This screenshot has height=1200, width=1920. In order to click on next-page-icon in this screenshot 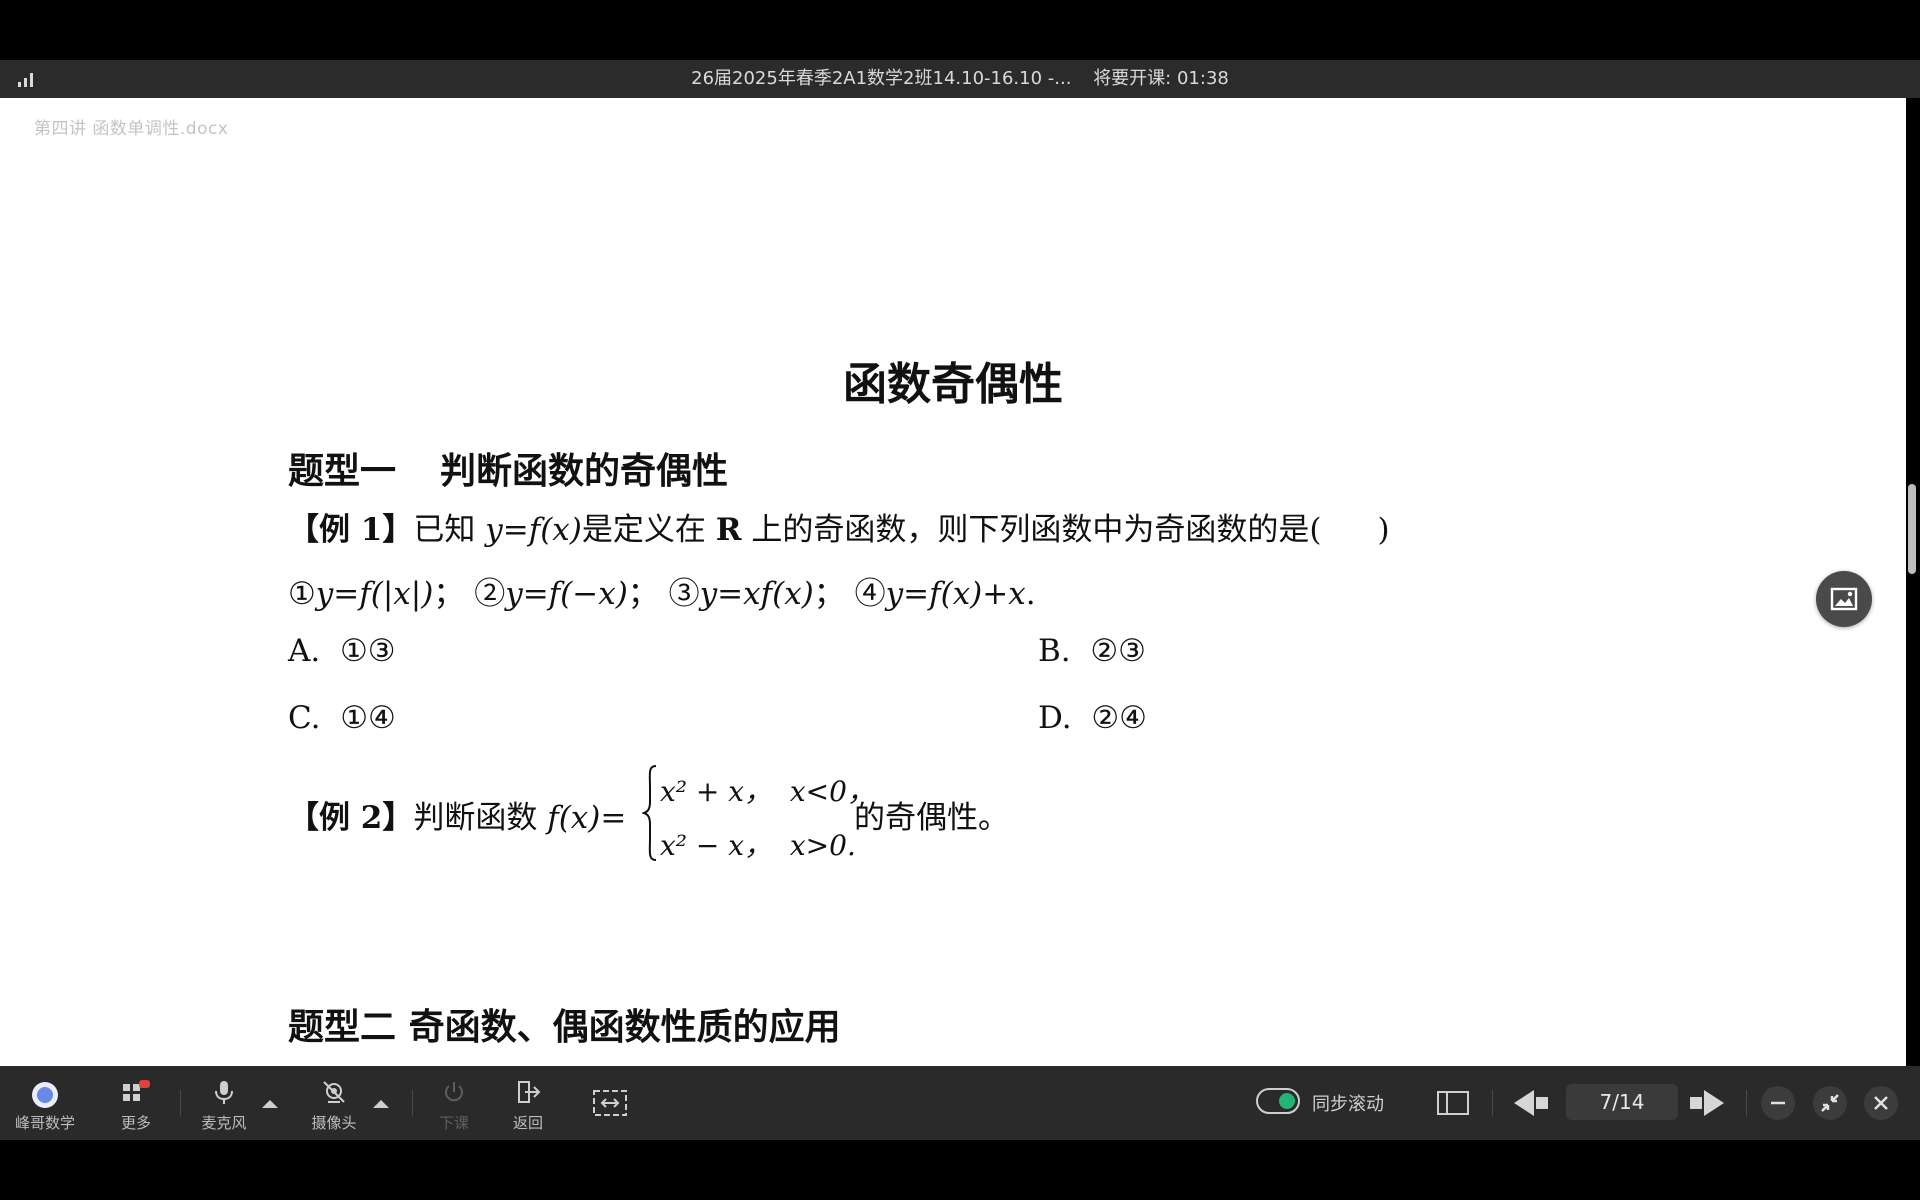, I will do `click(1707, 1103)`.